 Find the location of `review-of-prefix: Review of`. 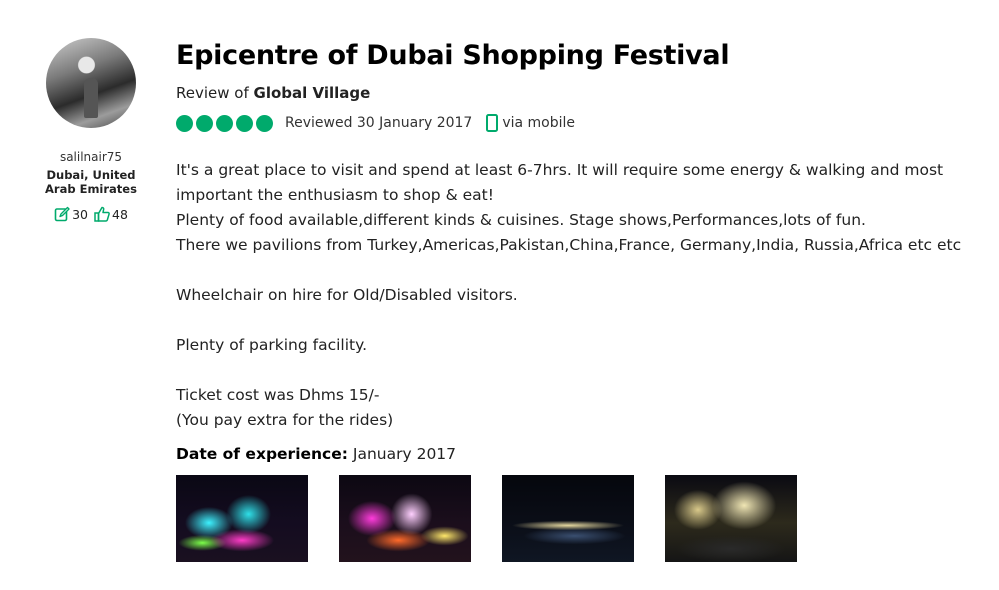

review-of-prefix: Review of is located at coordinates (215, 93).